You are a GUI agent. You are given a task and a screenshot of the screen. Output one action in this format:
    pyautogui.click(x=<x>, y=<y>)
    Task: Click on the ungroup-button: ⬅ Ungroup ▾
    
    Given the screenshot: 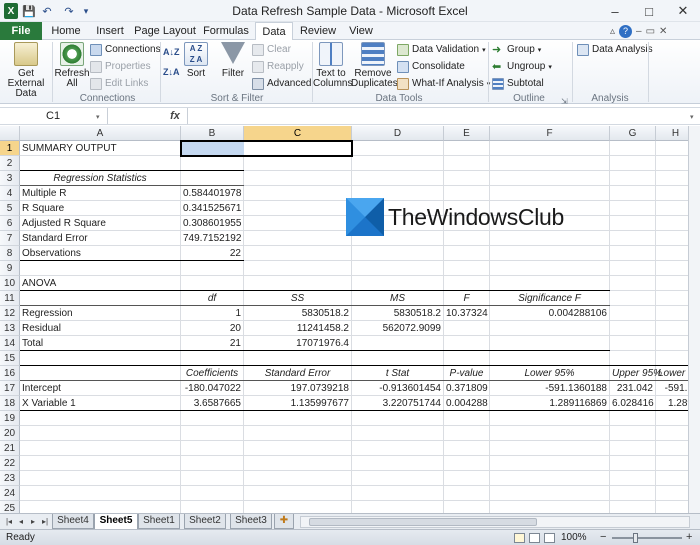 What is the action you would take?
    pyautogui.click(x=522, y=66)
    